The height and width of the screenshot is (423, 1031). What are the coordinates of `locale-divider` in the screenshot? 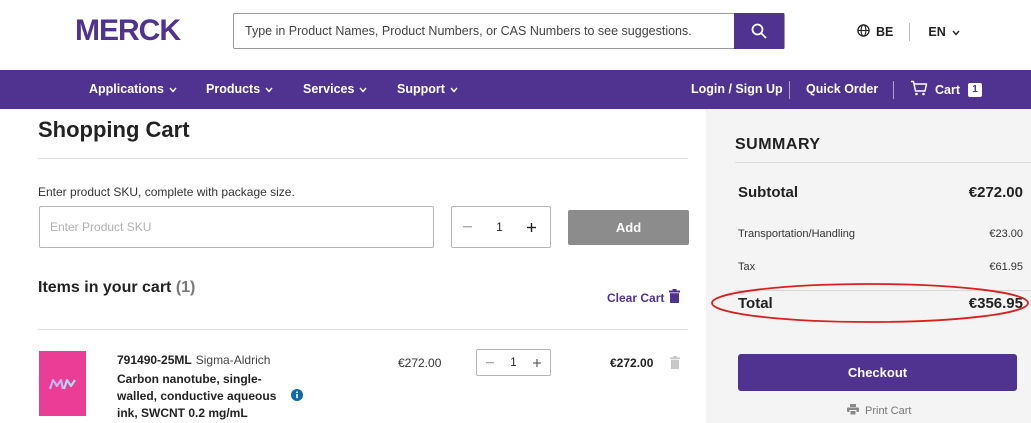 It's located at (910, 32).